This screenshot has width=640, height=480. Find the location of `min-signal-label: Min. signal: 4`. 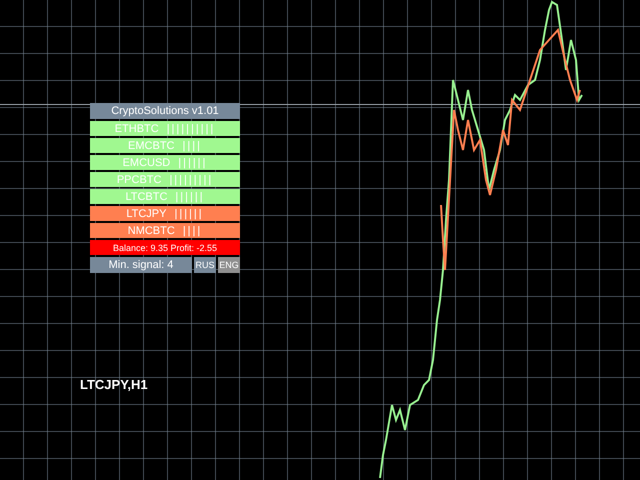

min-signal-label: Min. signal: 4 is located at coordinates (141, 265).